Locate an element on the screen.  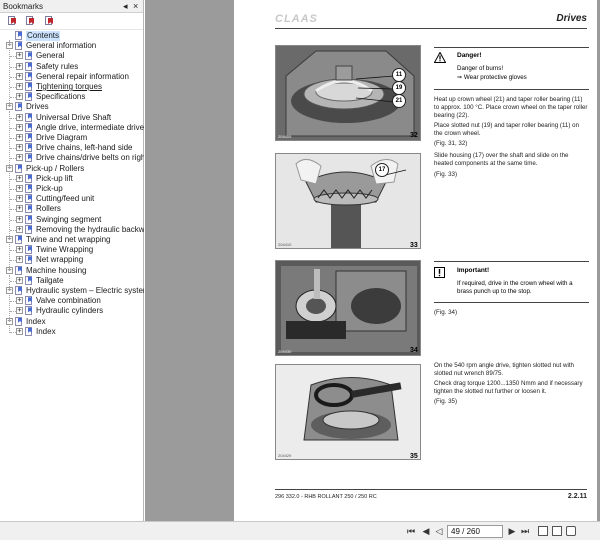
bookmark-item: + Drive Diagram is located at coordinates (72, 138).